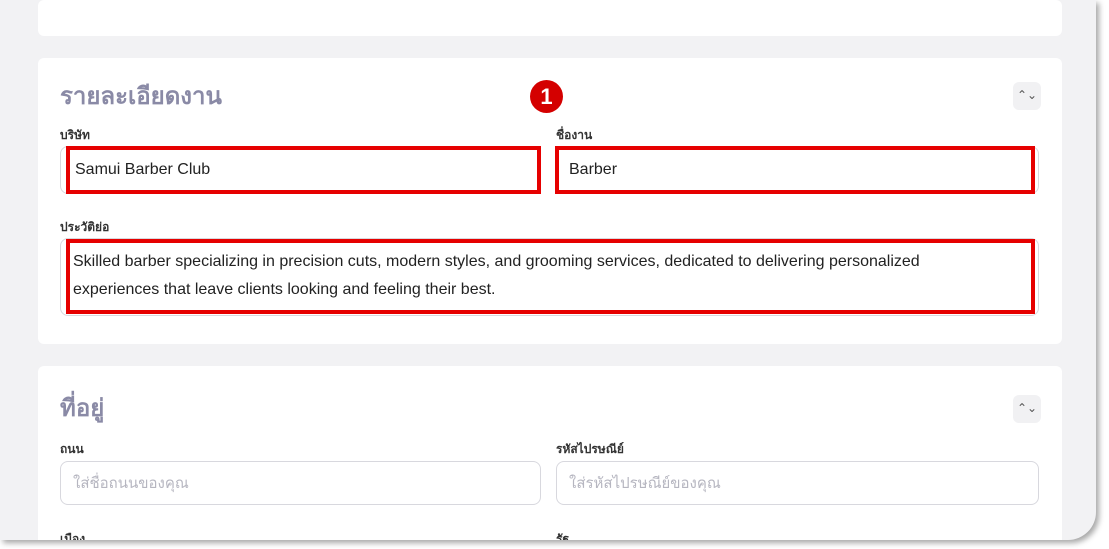  Describe the element at coordinates (550, 18) in the screenshot. I see `previous-section-card` at that location.